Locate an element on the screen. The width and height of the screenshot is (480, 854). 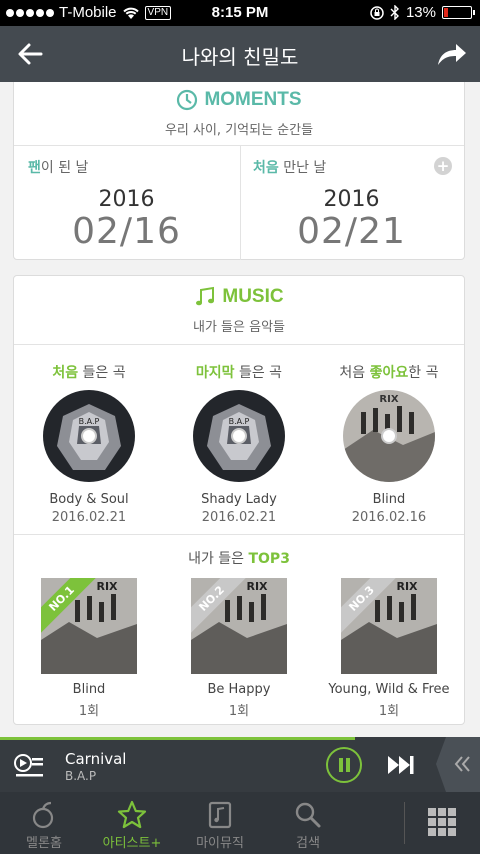
tab-my-music: 마이뮤직 is located at coordinates (220, 823).